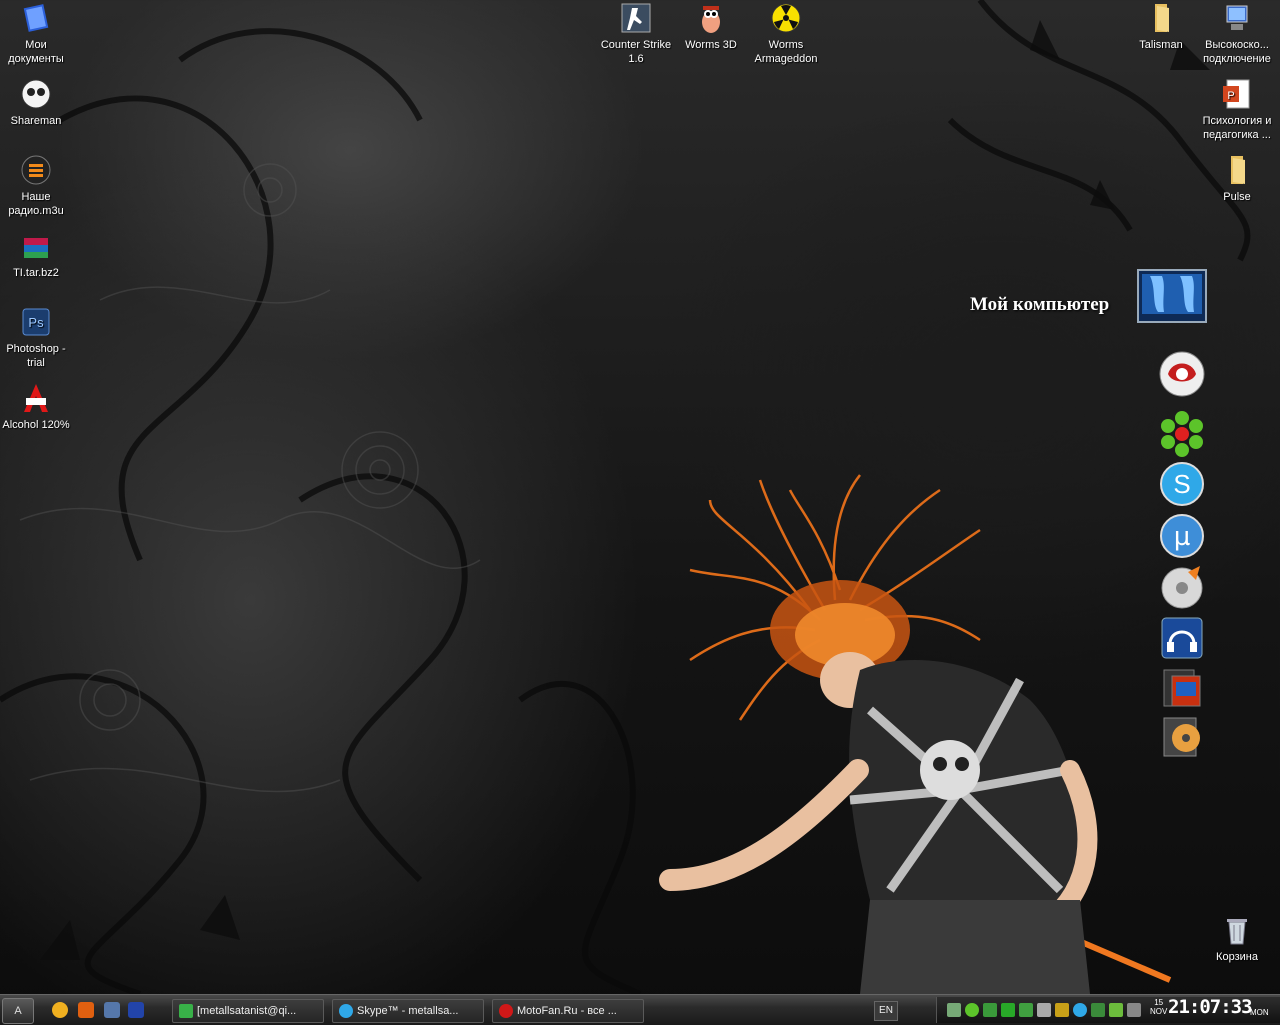 This screenshot has height=1025, width=1280. What do you see at coordinates (36, 204) in the screenshot?
I see `desktop-icon-label: Наше радио.m3u` at bounding box center [36, 204].